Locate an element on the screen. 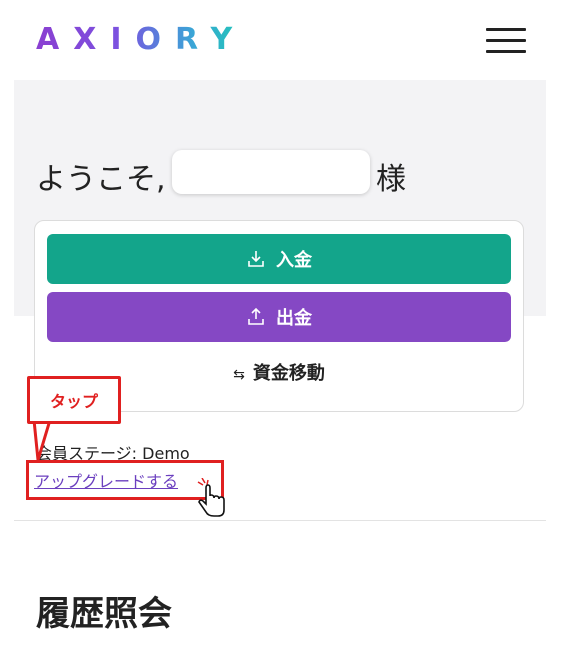 Image resolution: width=566 pixels, height=647 pixels. transfer-arrows-icon: ⇆ is located at coordinates (239, 375).